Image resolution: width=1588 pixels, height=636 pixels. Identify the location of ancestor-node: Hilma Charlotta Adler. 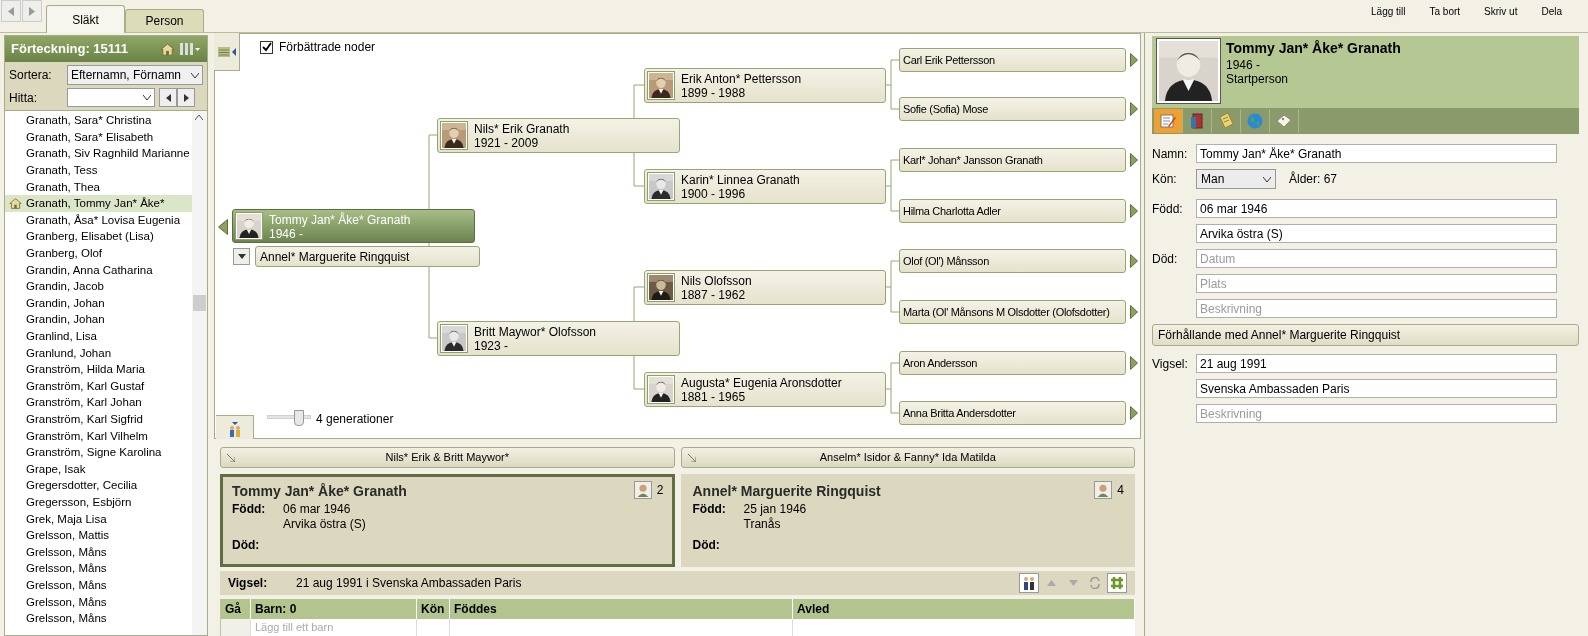
(1012, 211).